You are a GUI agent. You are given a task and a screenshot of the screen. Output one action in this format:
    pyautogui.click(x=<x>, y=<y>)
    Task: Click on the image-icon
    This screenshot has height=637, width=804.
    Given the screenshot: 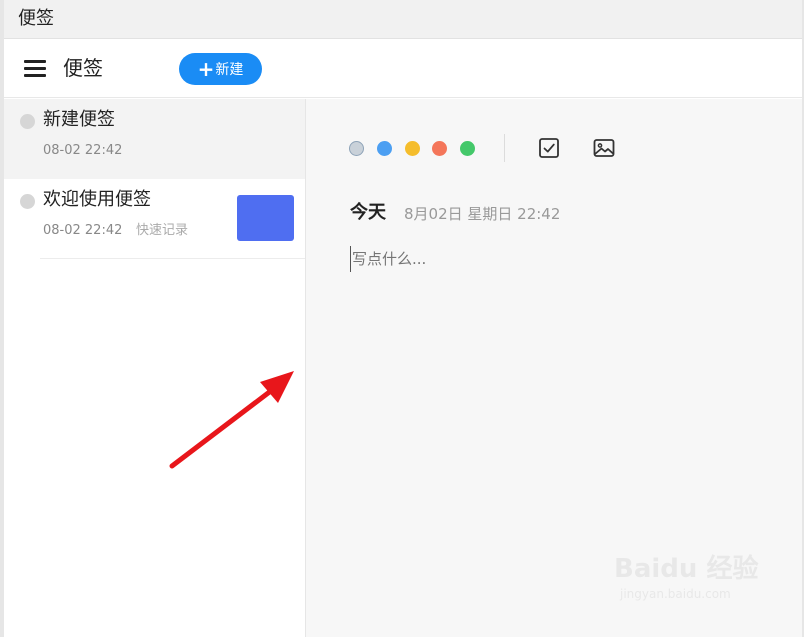 What is the action you would take?
    pyautogui.click(x=604, y=148)
    